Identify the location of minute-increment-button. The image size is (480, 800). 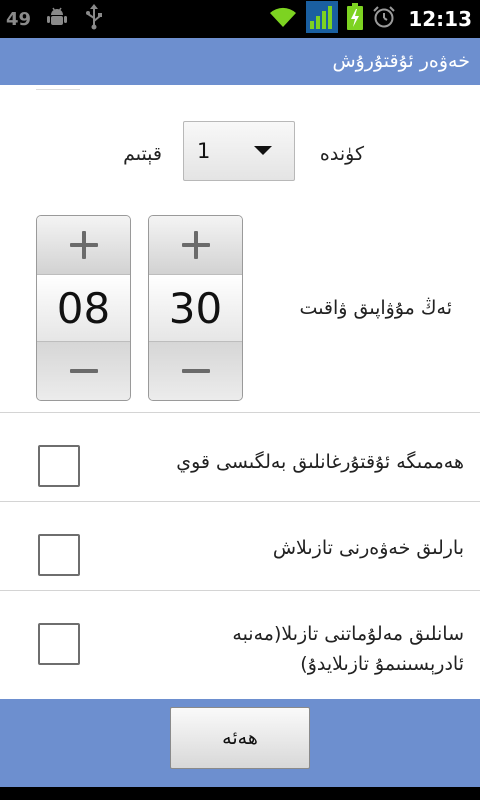
(195, 245).